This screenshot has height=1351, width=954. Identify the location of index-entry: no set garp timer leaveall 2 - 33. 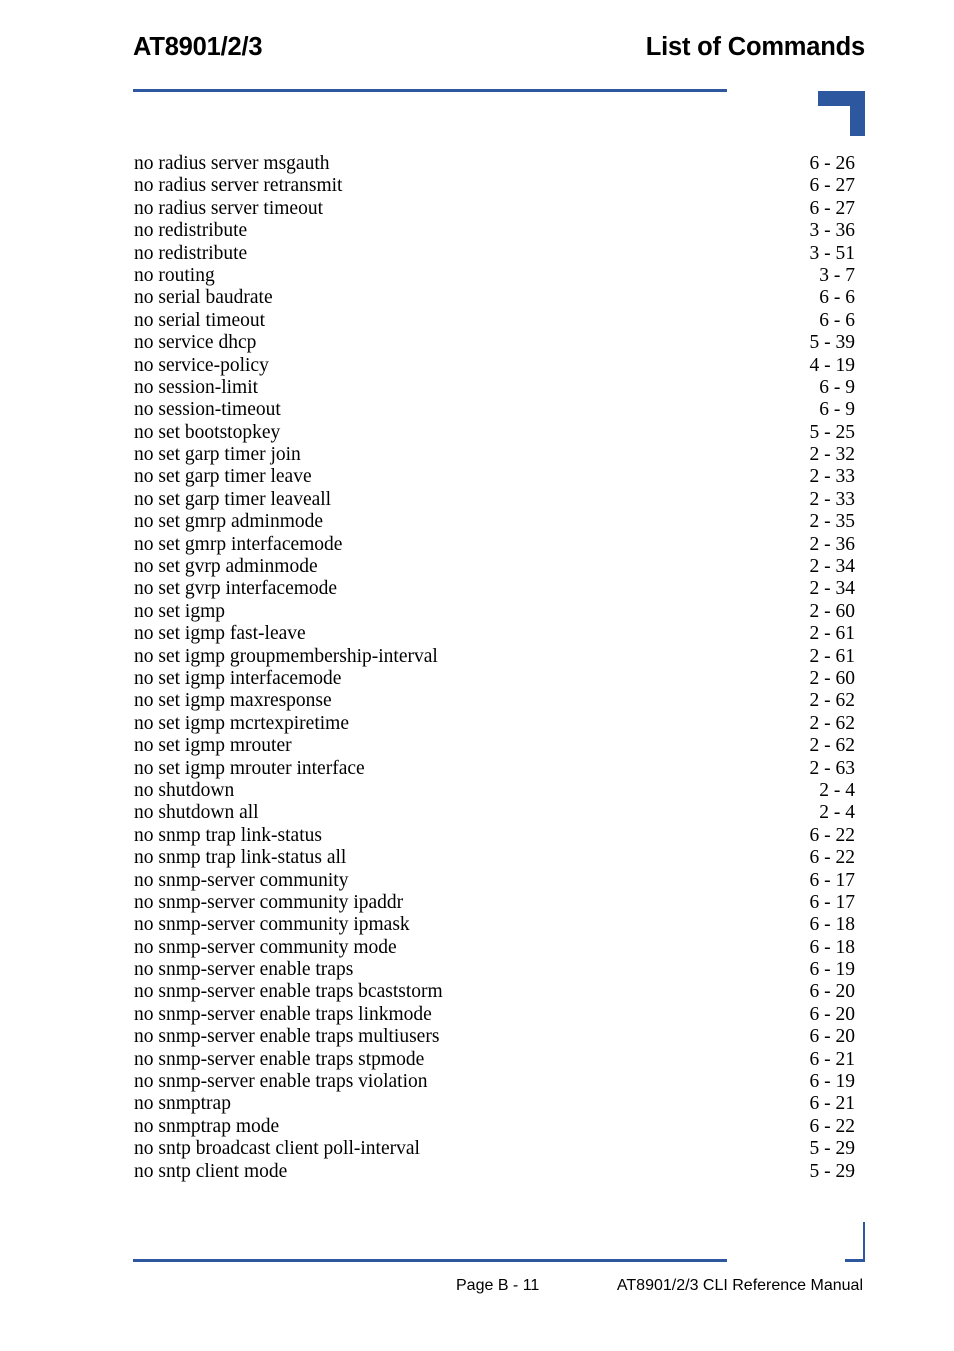
(494, 500).